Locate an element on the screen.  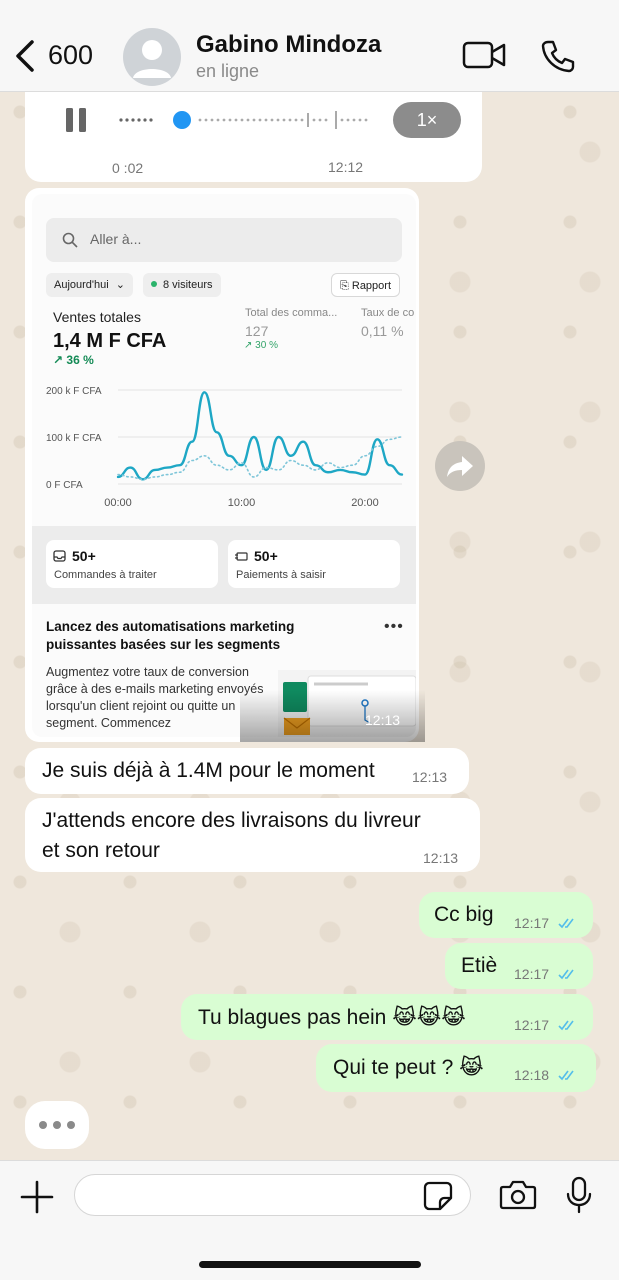
composer-bar is located at coordinates (309, 1220).